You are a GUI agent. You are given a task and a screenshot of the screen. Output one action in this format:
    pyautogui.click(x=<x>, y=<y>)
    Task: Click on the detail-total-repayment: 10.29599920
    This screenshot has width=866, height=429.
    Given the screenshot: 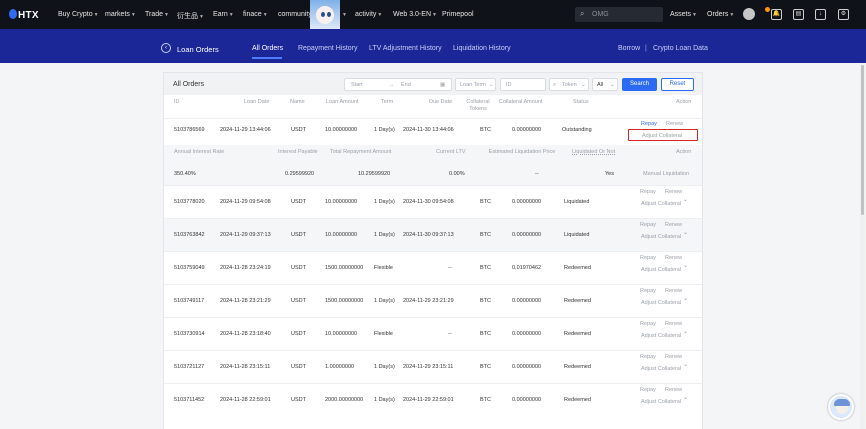 What is the action you would take?
    pyautogui.click(x=374, y=174)
    